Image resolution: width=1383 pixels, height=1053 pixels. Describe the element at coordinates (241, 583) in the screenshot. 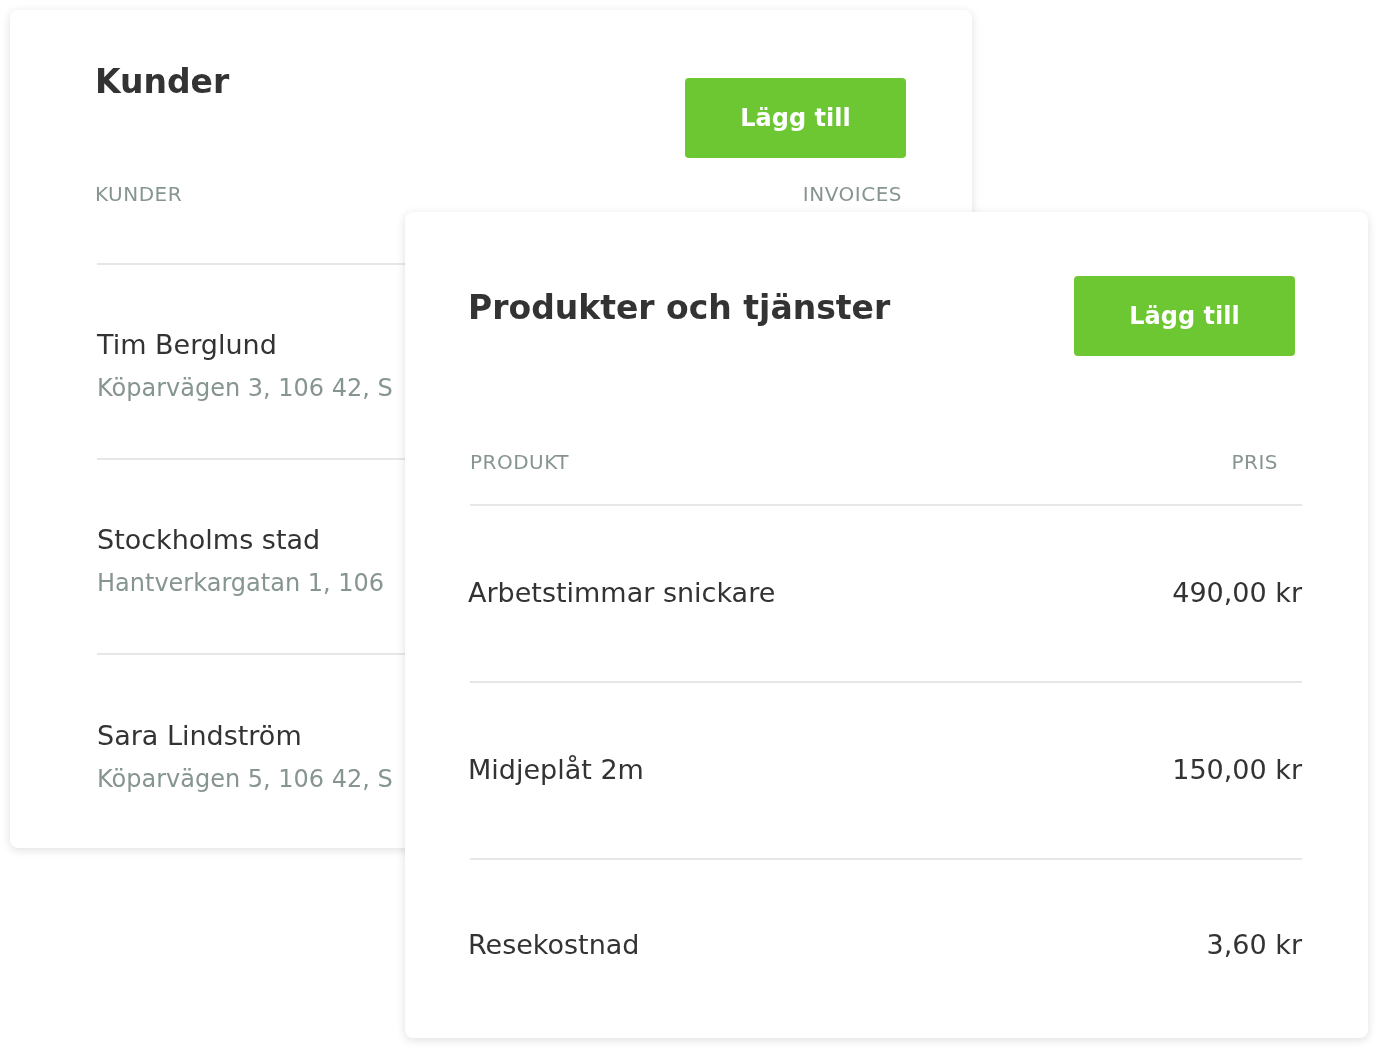

I see `customer-address: Hantverkargatan 1, 106` at that location.